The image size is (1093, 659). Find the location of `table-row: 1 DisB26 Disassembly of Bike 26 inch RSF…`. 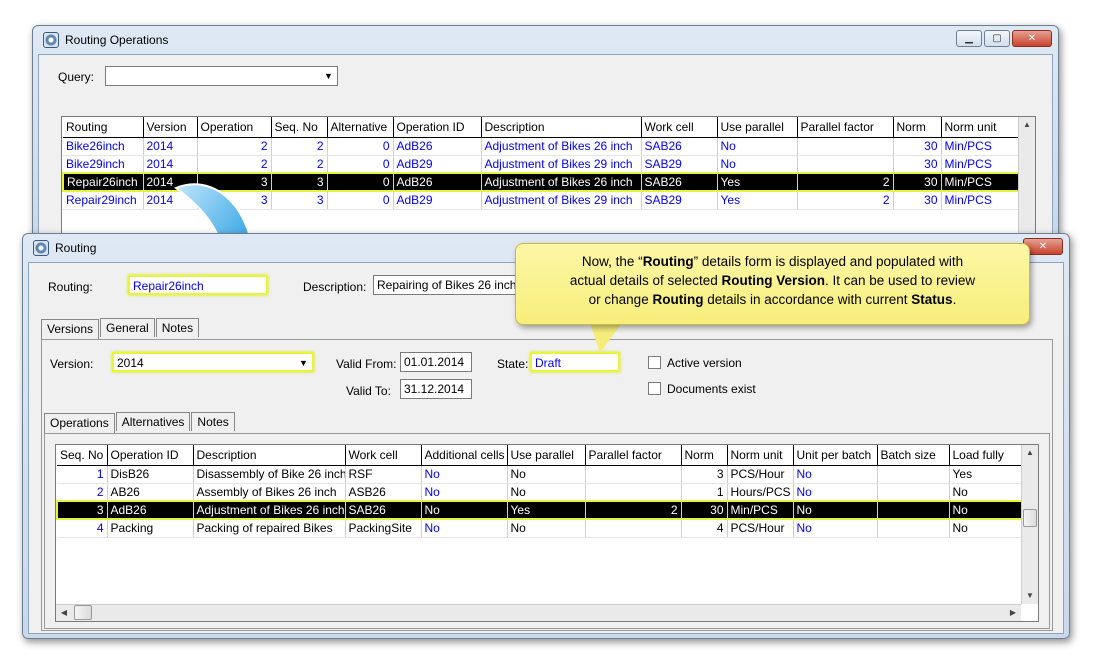

table-row: 1 DisB26 Disassembly of Bike 26 inch RSF… is located at coordinates (540, 474).